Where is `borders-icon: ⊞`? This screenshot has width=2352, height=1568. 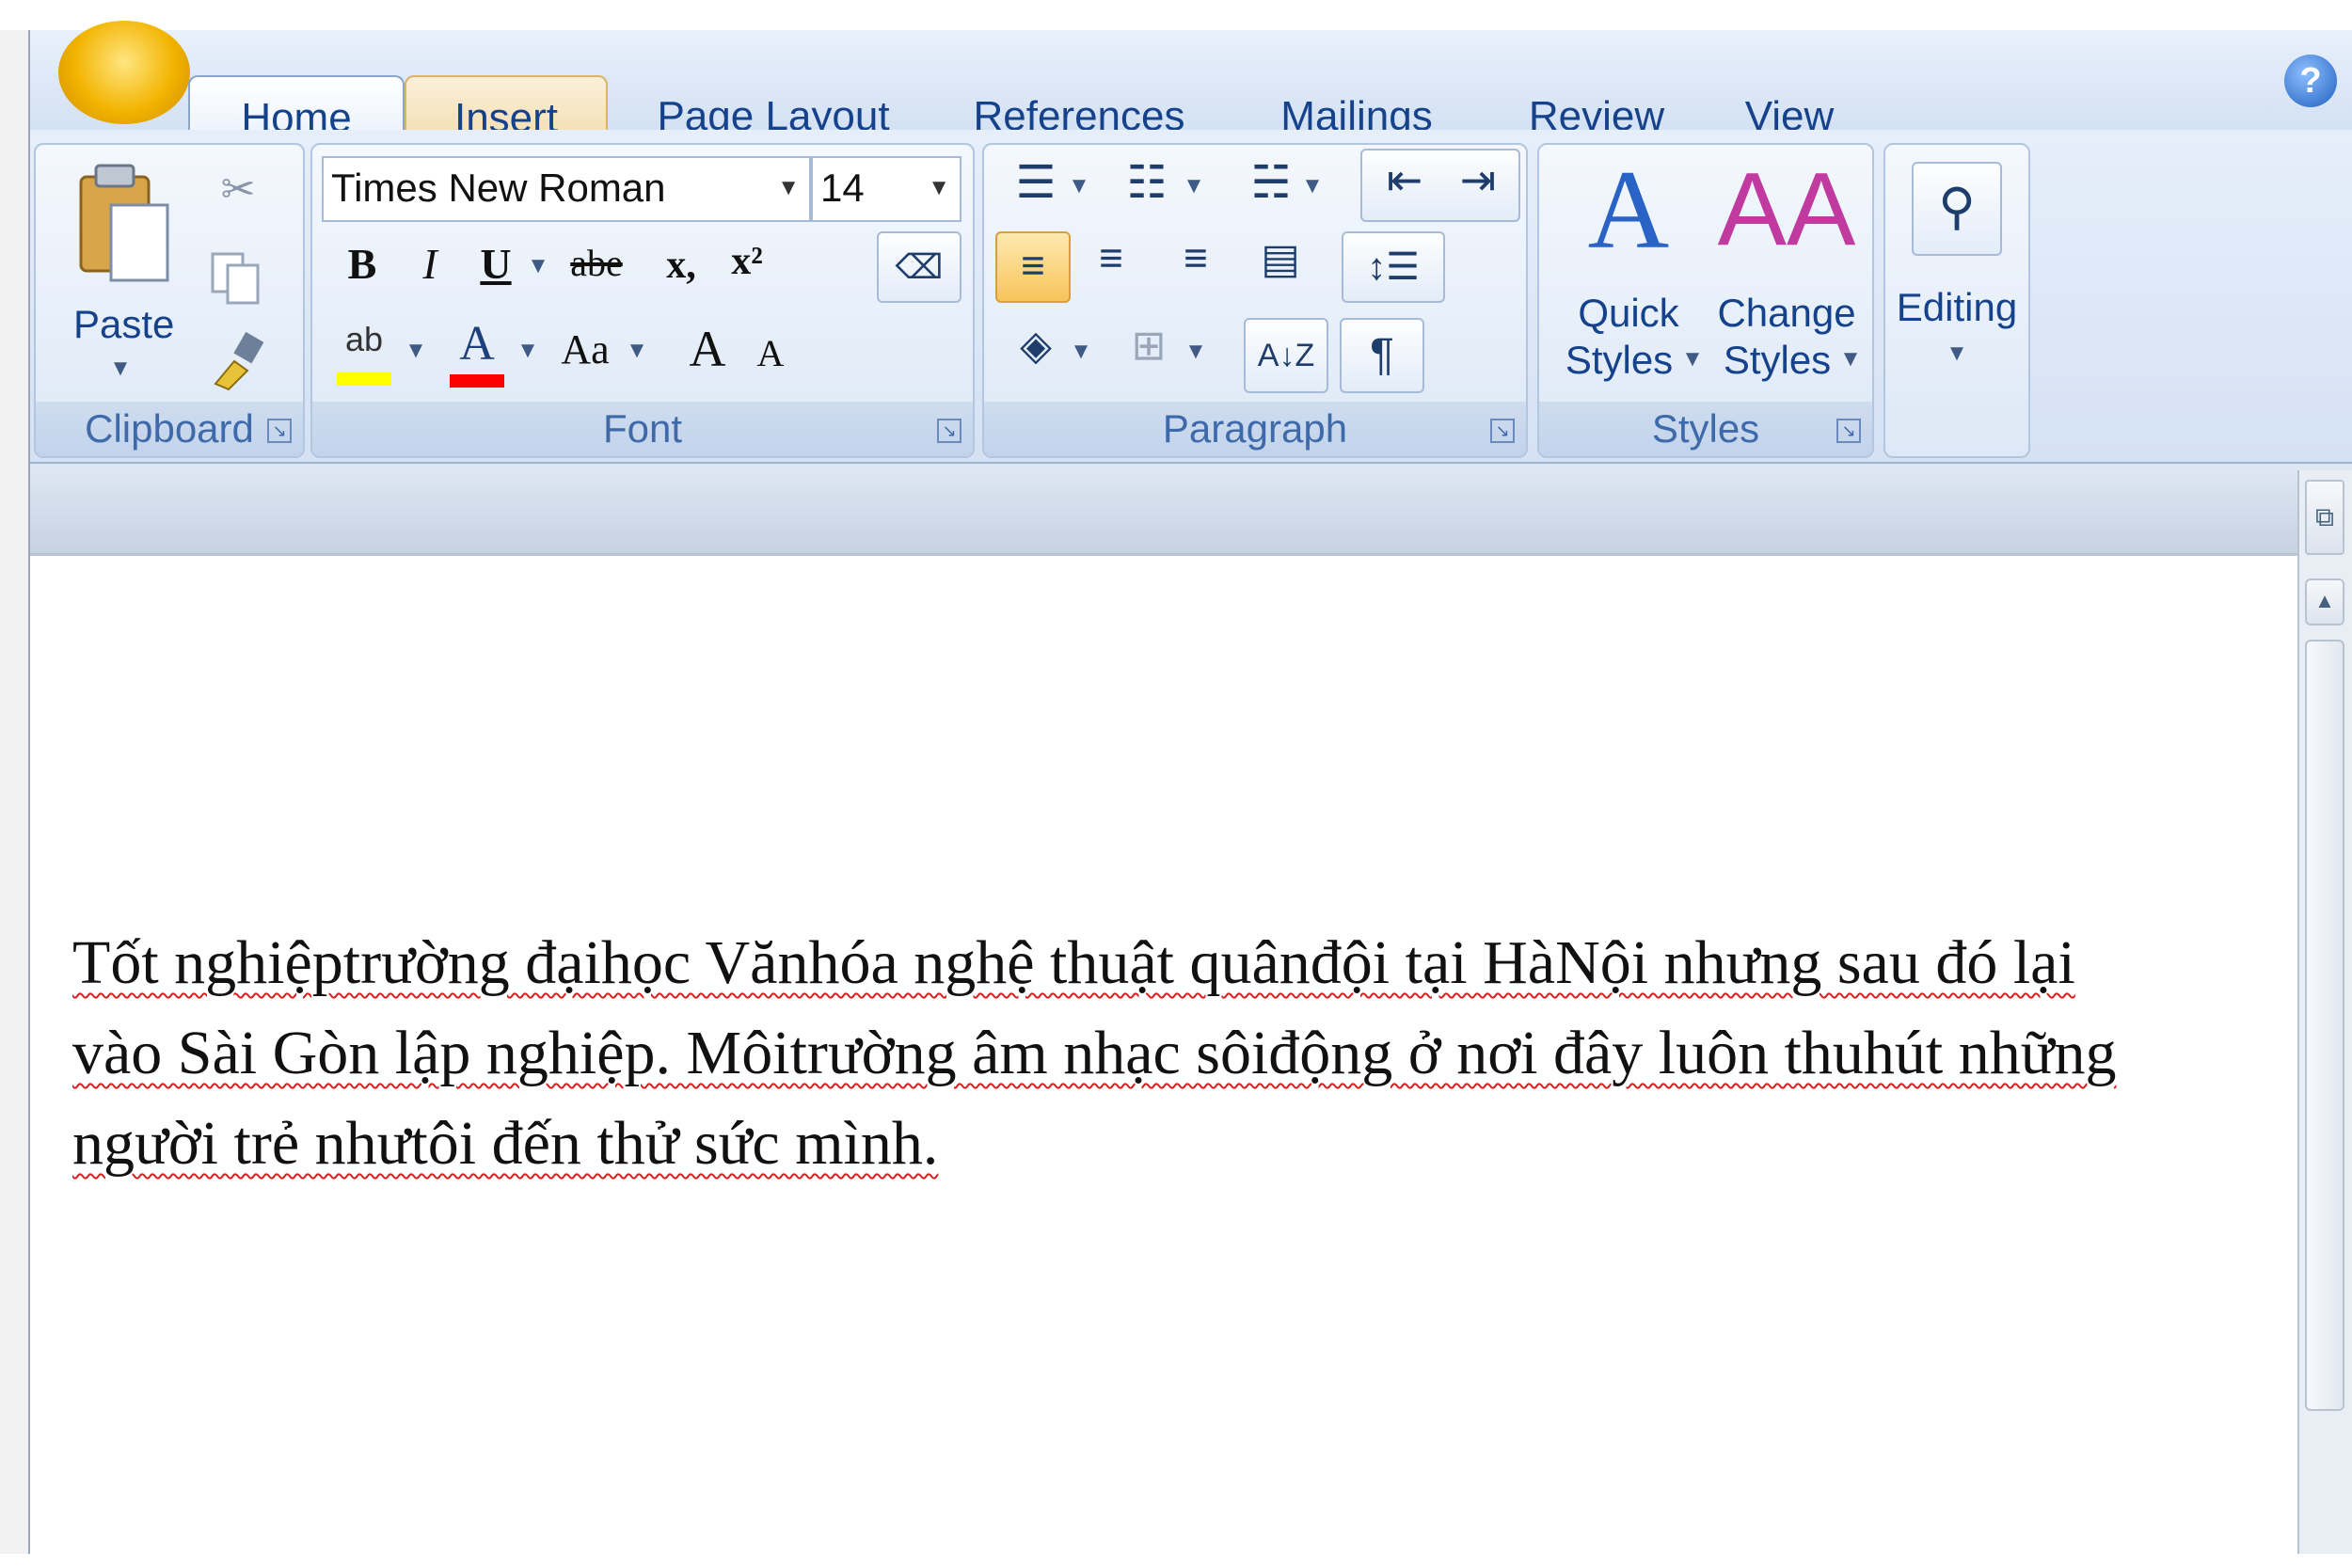 borders-icon: ⊞ is located at coordinates (1149, 346).